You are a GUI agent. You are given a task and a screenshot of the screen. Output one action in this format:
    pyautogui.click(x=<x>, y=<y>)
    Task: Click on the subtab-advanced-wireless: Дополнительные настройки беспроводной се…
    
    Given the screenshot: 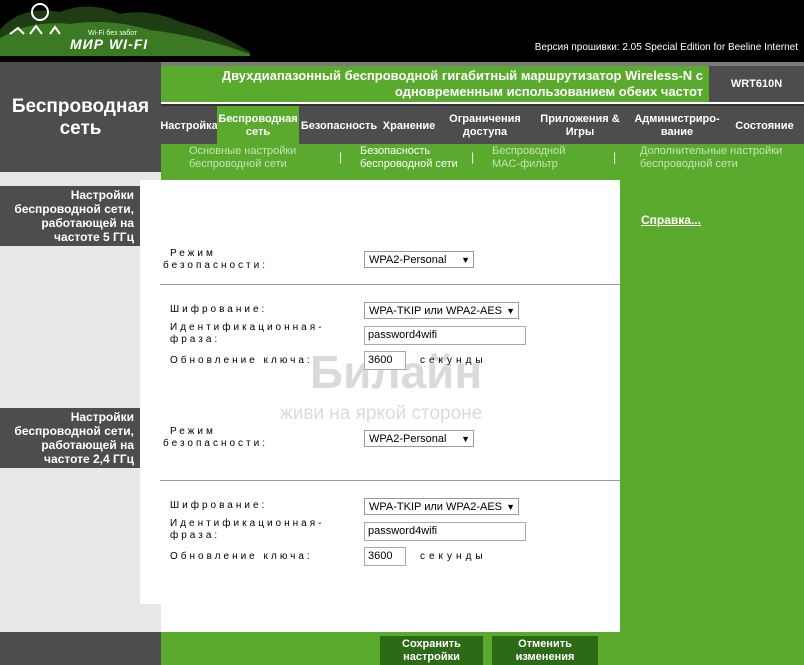 What is the action you would take?
    pyautogui.click(x=721, y=158)
    